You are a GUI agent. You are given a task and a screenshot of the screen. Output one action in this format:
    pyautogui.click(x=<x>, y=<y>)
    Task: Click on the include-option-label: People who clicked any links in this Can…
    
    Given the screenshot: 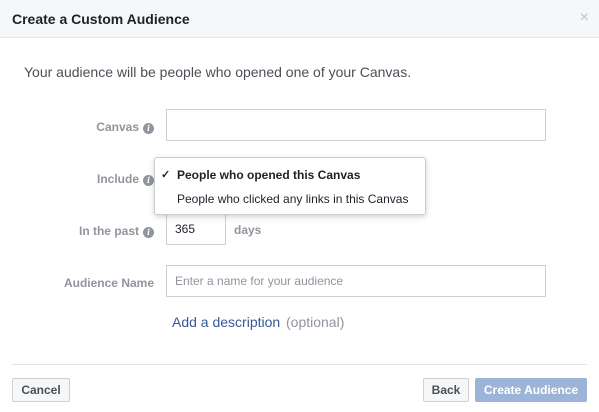 What is the action you would take?
    pyautogui.click(x=293, y=199)
    